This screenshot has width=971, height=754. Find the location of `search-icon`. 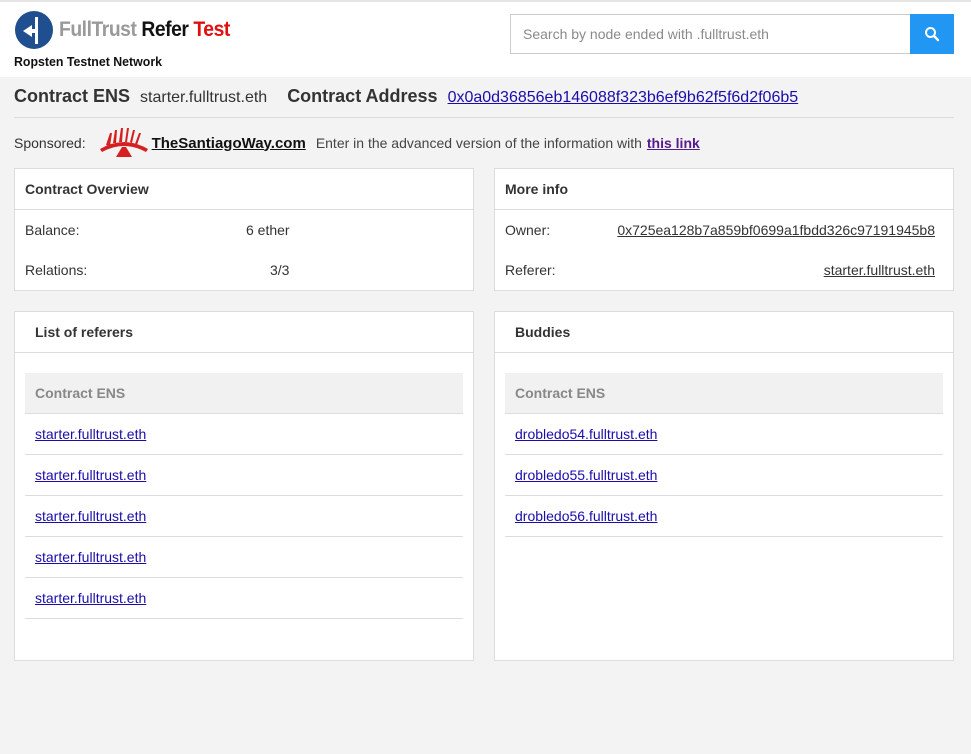

search-icon is located at coordinates (932, 34).